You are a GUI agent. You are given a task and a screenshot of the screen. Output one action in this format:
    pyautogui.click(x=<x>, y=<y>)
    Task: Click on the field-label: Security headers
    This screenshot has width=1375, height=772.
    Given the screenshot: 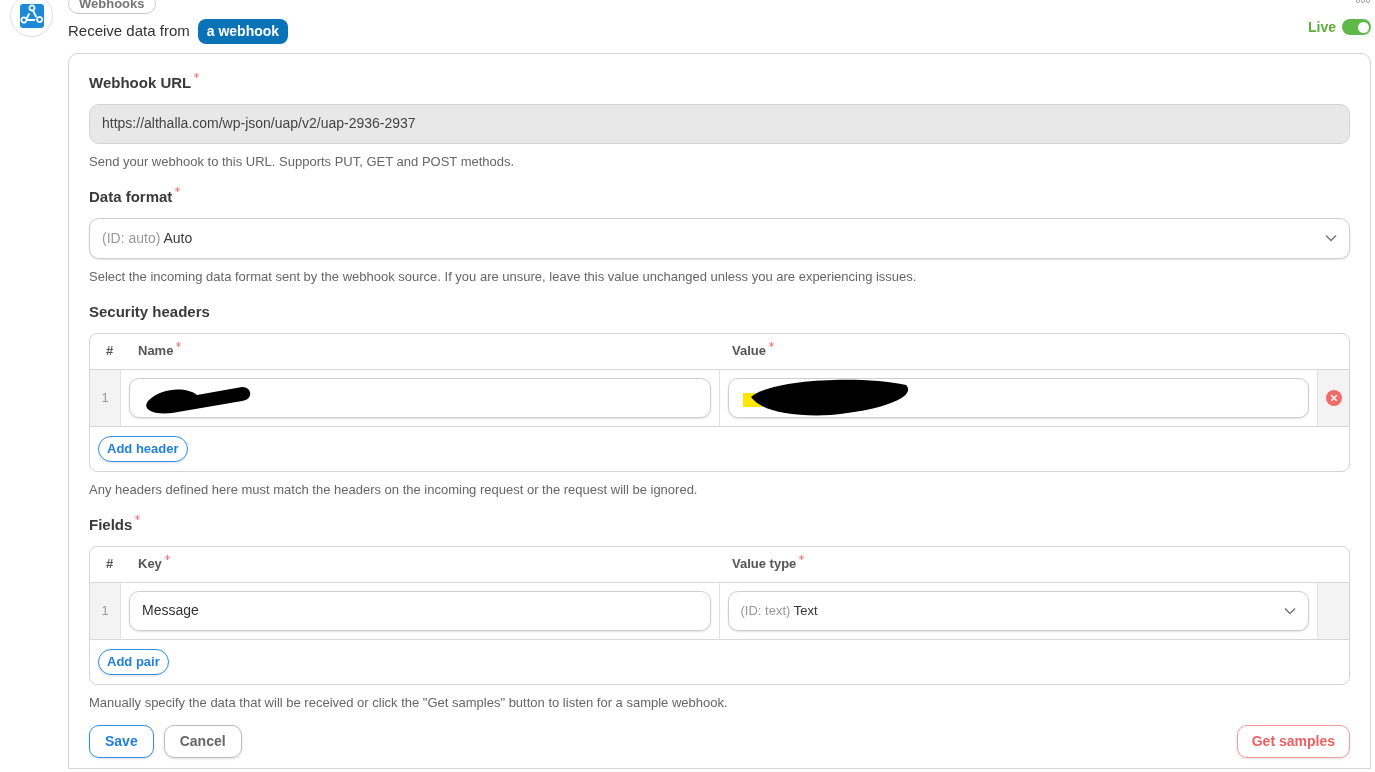 What is the action you would take?
    pyautogui.click(x=149, y=312)
    